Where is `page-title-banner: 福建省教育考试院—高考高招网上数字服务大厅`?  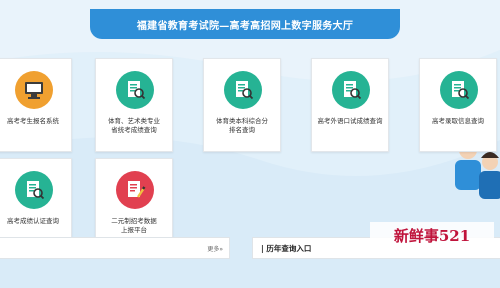
page-title-banner: 福建省教育考试院—高考高招网上数字服务大厅 is located at coordinates (245, 24).